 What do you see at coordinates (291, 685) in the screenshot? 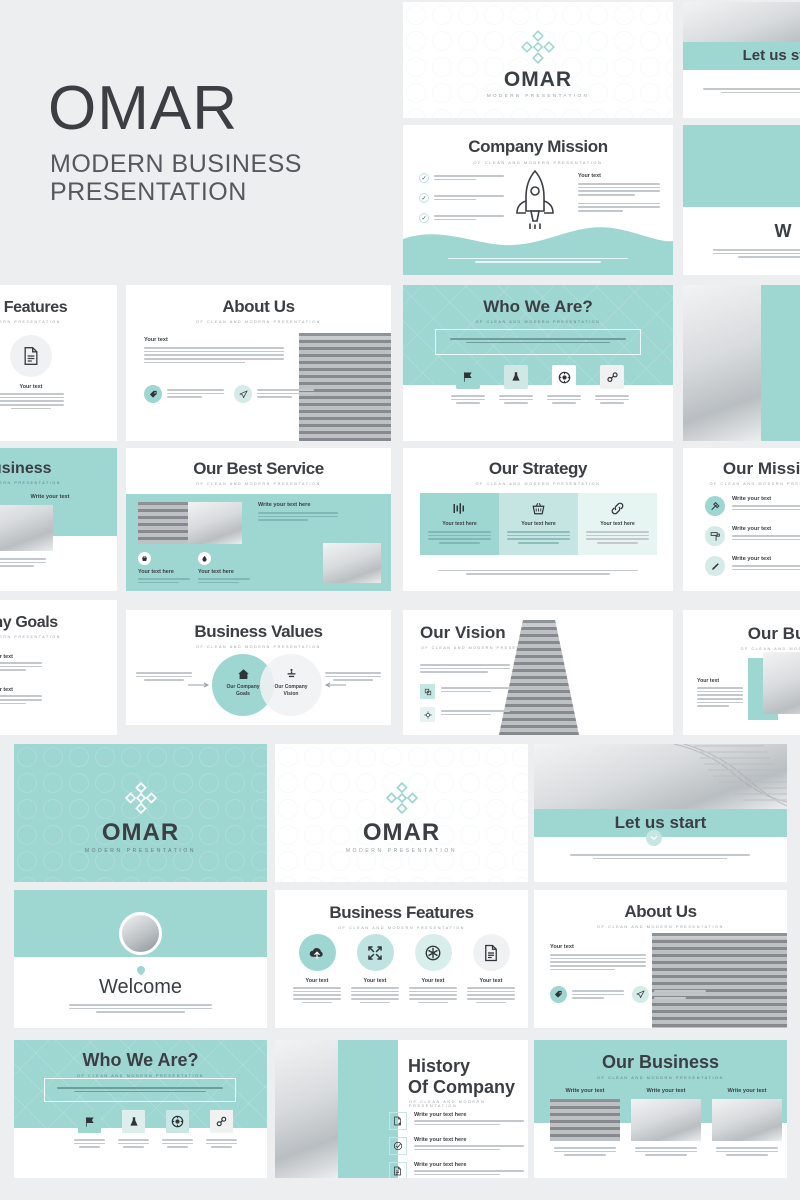
I see `venn-circle-right: Our Company Vision` at bounding box center [291, 685].